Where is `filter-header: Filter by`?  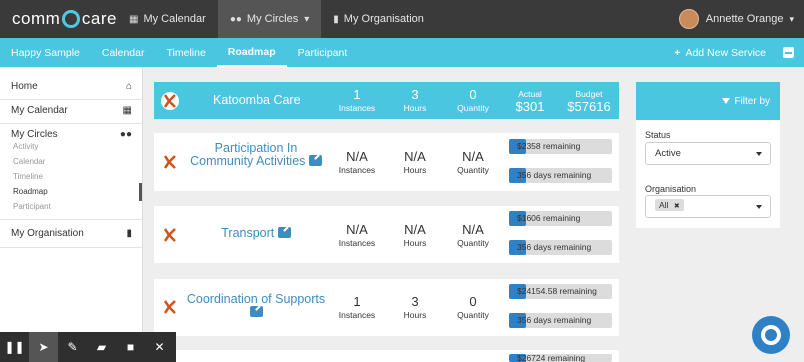
filter-header: Filter by is located at coordinates (708, 101).